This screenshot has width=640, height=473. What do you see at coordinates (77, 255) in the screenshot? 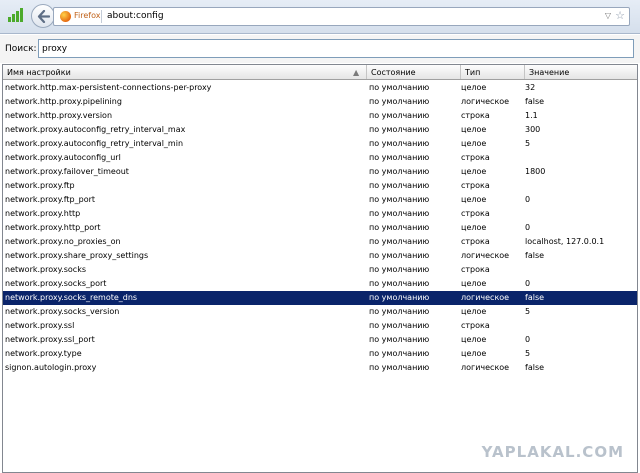
I see `pref-name-cell: network.proxy.share_proxy_settings` at bounding box center [77, 255].